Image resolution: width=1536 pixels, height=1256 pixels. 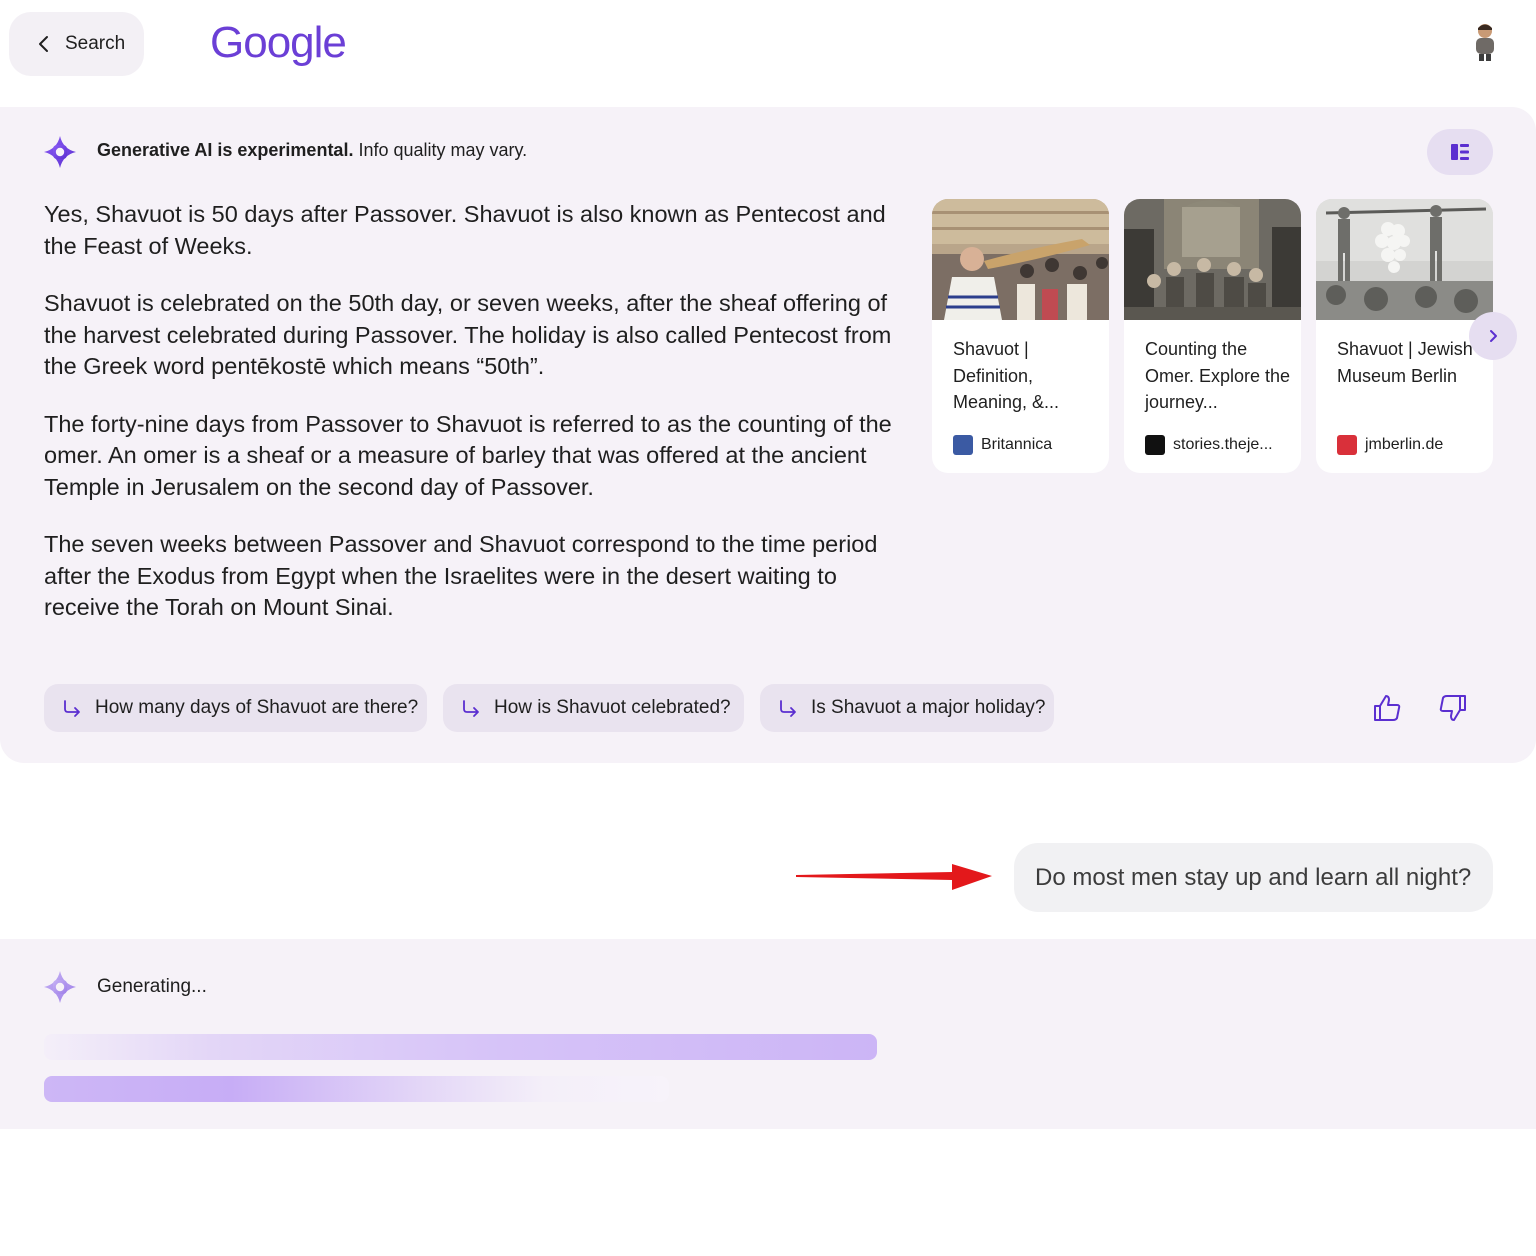 I want to click on chevron-left-icon, so click(x=43, y=44).